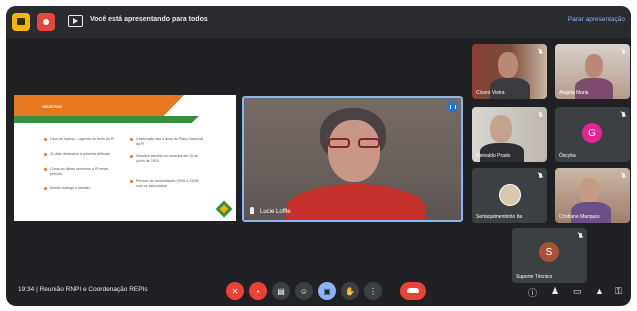  I want to click on speaker-glasses, so click(355, 143).